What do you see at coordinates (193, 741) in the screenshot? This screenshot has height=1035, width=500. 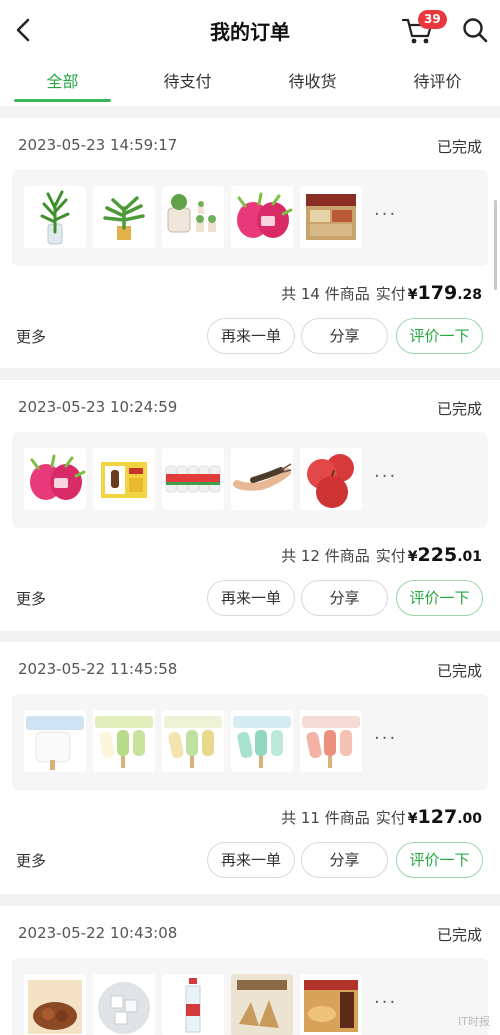 I see `product-image-ice-cream-bar-yellow` at bounding box center [193, 741].